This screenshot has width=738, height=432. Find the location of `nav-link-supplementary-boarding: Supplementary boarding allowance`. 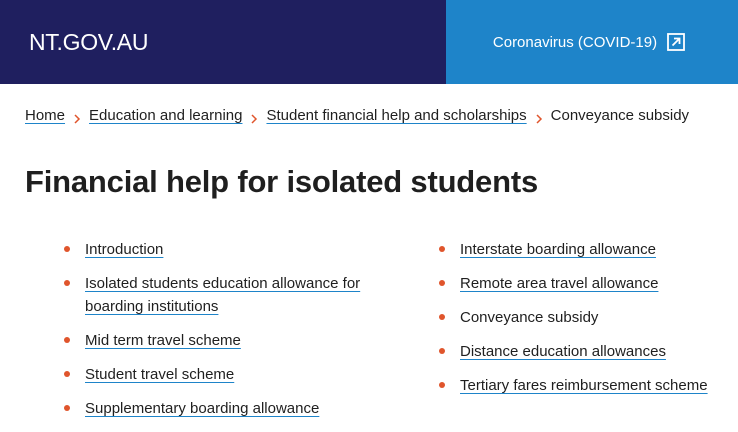

nav-link-supplementary-boarding: Supplementary boarding allowance is located at coordinates (202, 408).